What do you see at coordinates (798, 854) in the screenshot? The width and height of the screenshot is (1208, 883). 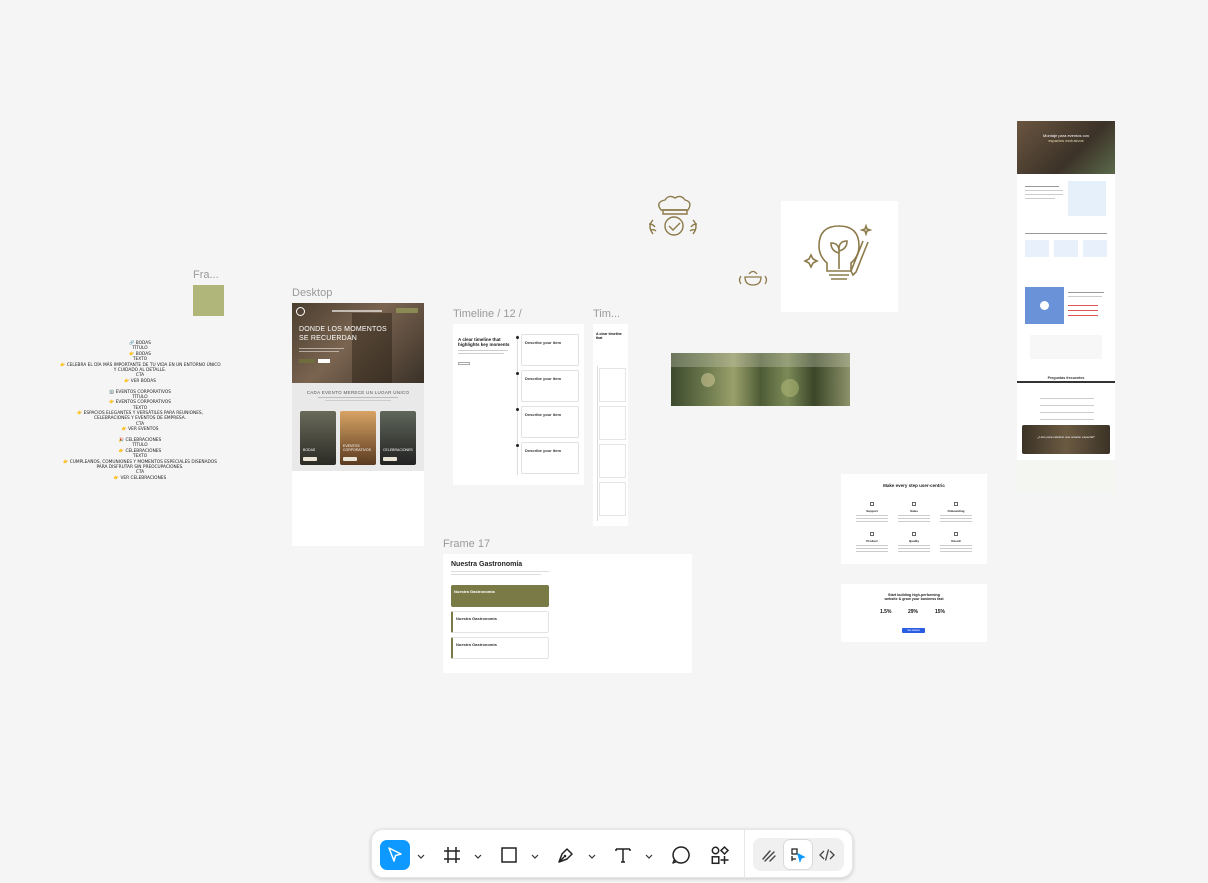 I see `design-mode-button` at bounding box center [798, 854].